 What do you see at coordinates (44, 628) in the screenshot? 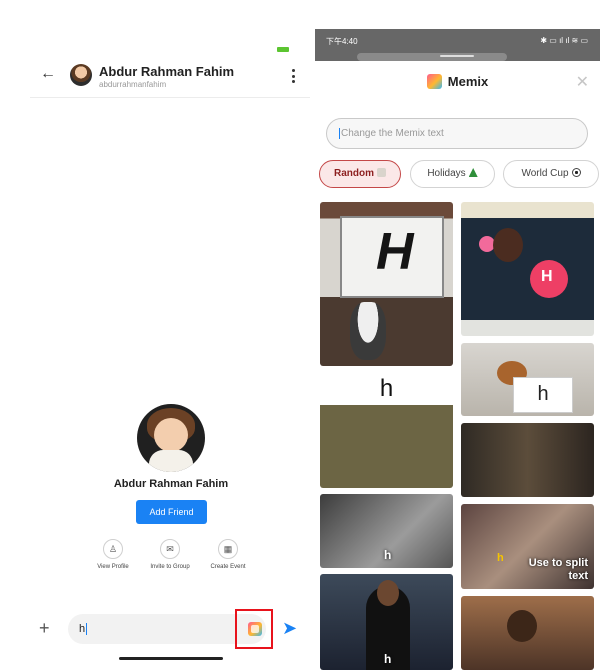
I see `plus-icon: +` at bounding box center [44, 628].